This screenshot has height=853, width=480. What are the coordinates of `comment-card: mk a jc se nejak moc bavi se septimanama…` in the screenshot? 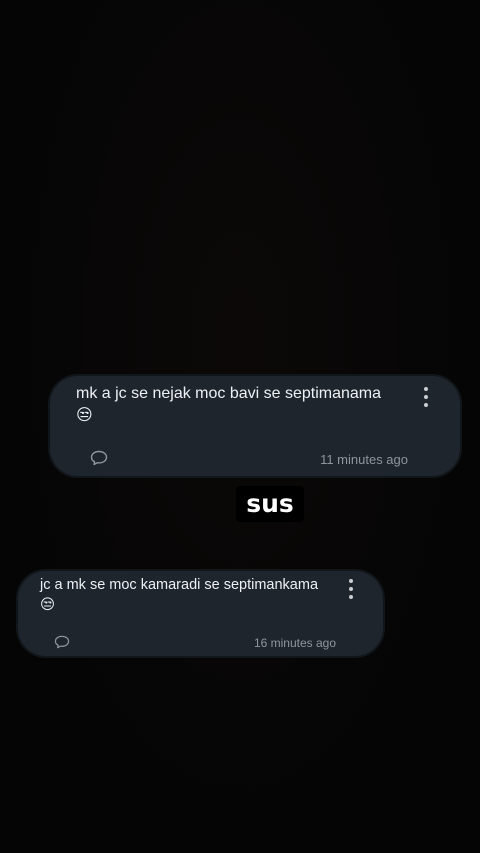 It's located at (255, 426).